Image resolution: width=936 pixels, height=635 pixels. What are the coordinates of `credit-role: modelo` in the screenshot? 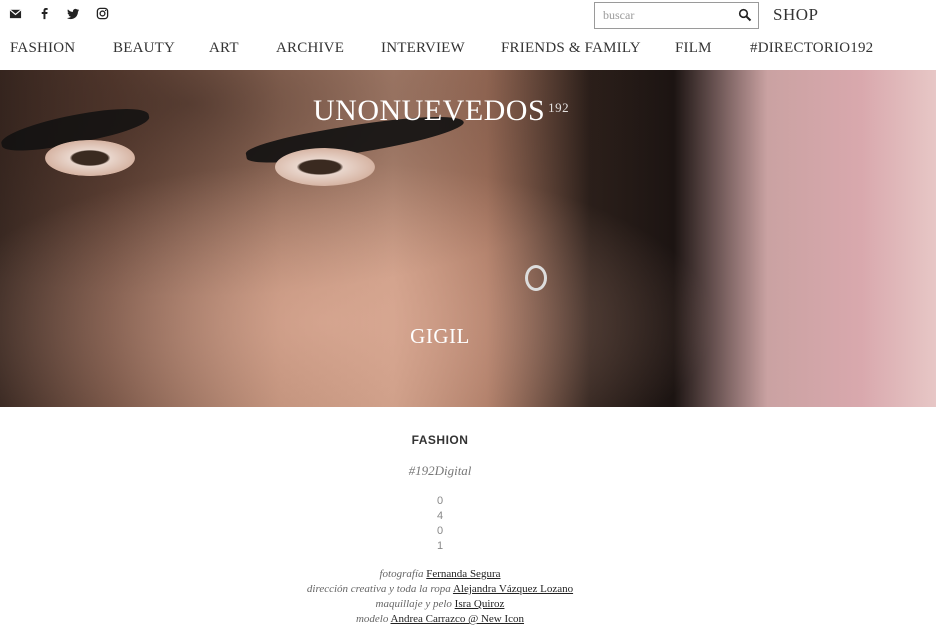 It's located at (372, 619).